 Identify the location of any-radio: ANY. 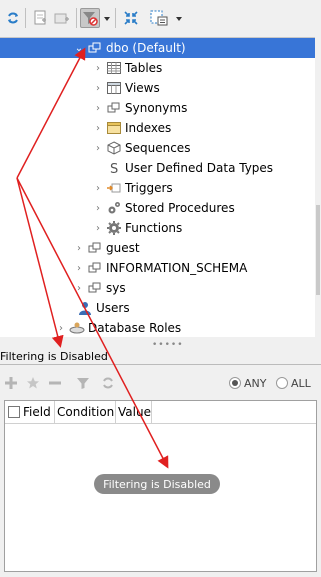
(247, 383).